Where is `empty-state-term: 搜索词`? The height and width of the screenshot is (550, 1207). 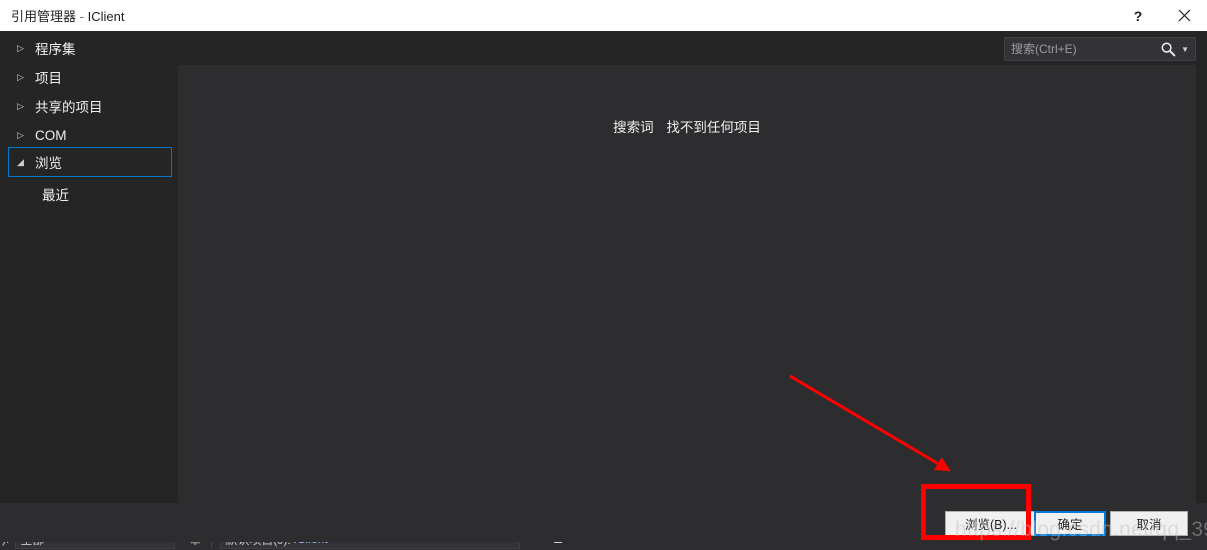
empty-state-term: 搜索词 is located at coordinates (633, 127).